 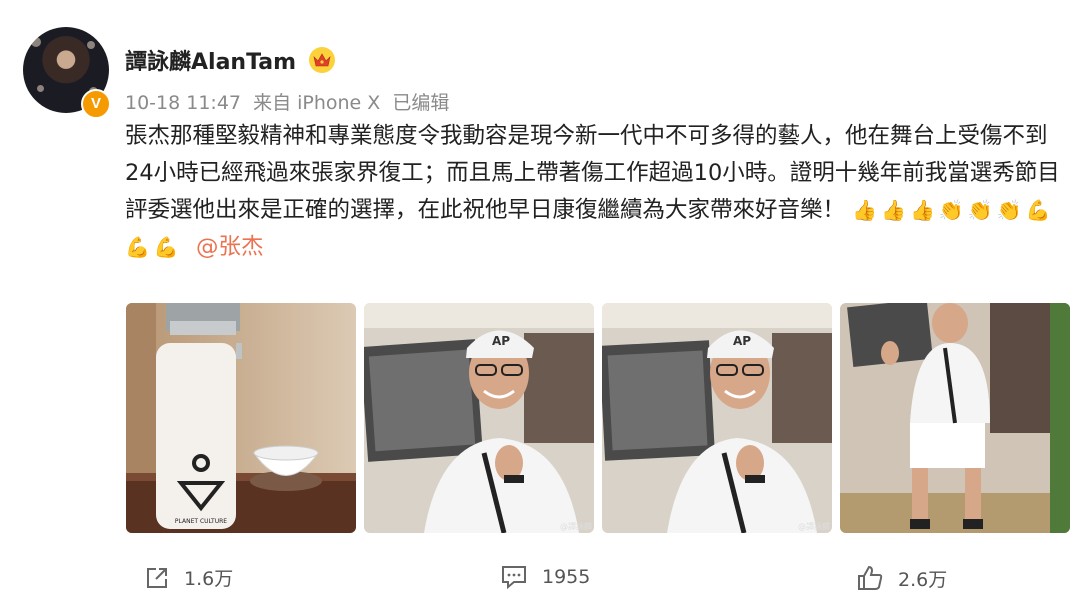 I want to click on post-time: 10-18 11:47, so click(x=183, y=103).